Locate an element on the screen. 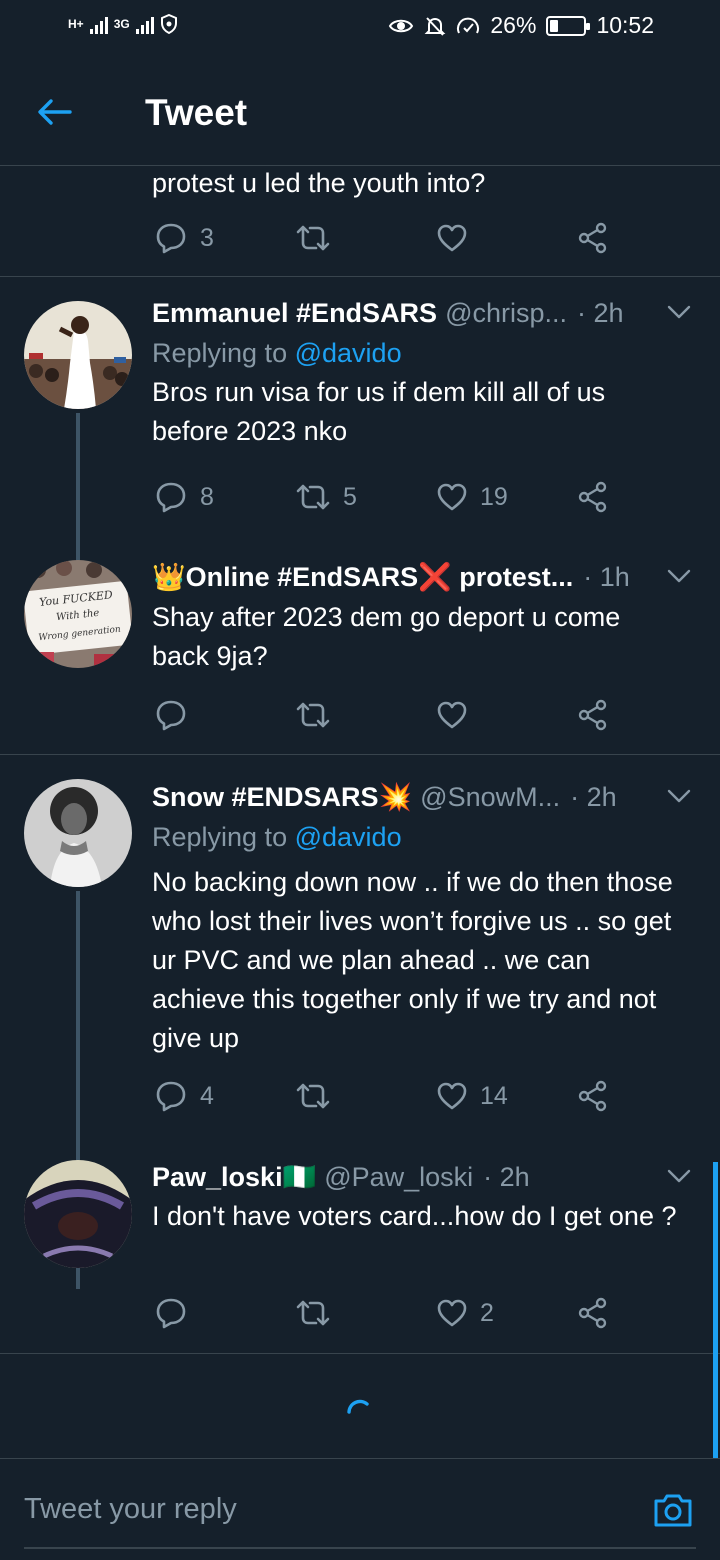  avatar-image: You FUCKED With the Wrong generation is located at coordinates (78, 614).